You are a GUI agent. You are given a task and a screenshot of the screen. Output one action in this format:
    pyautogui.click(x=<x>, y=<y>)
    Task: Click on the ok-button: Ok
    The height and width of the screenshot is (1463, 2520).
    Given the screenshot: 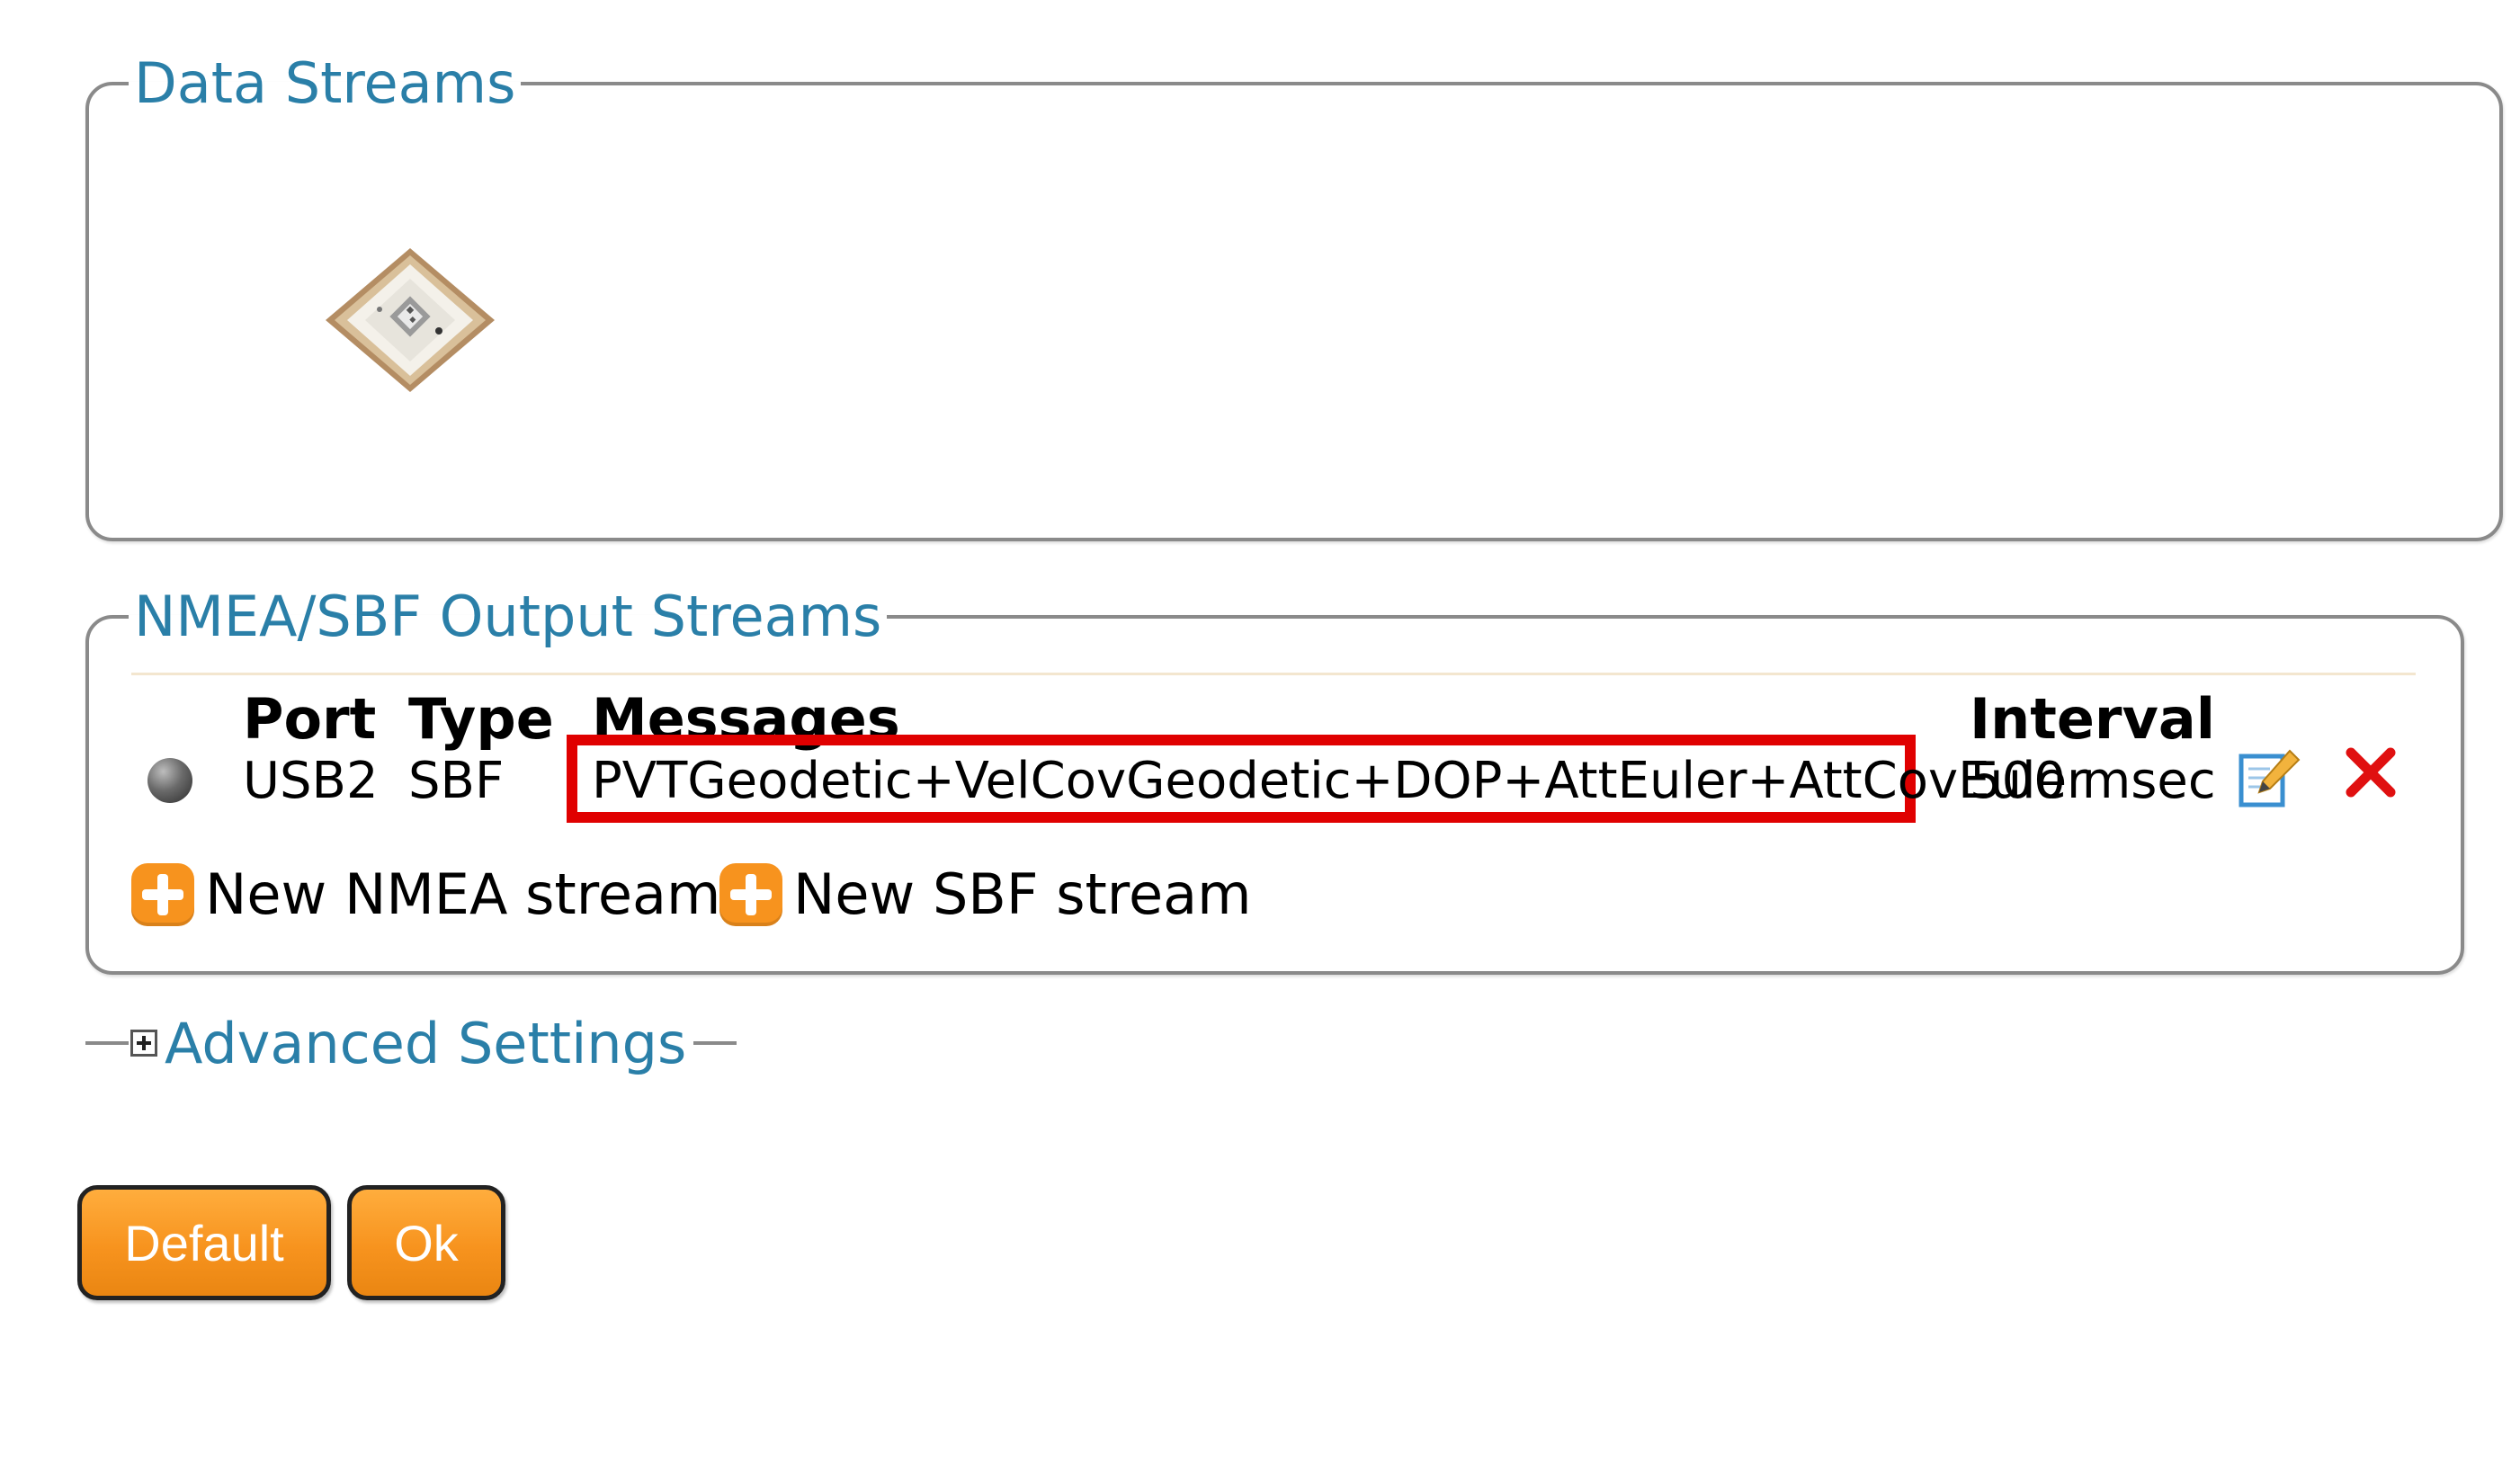 What is the action you would take?
    pyautogui.click(x=426, y=1242)
    